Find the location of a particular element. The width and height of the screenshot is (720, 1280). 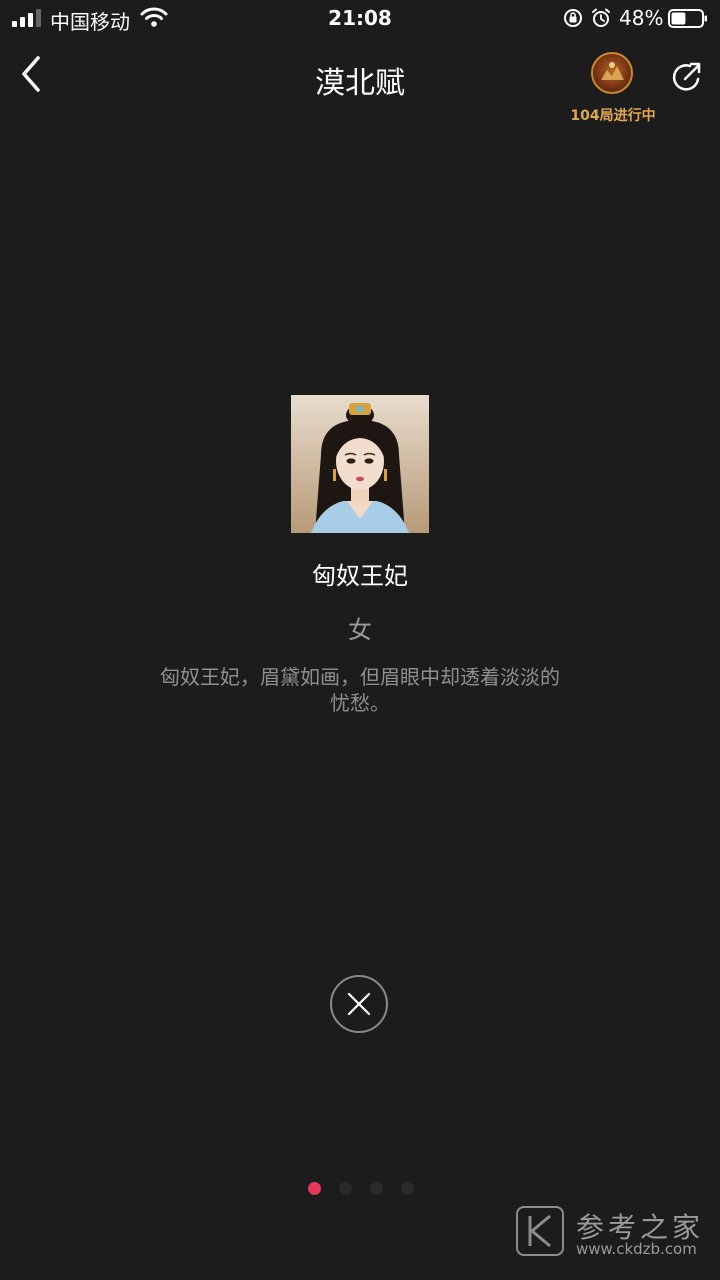

rotation-lock-icon is located at coordinates (573, 18).